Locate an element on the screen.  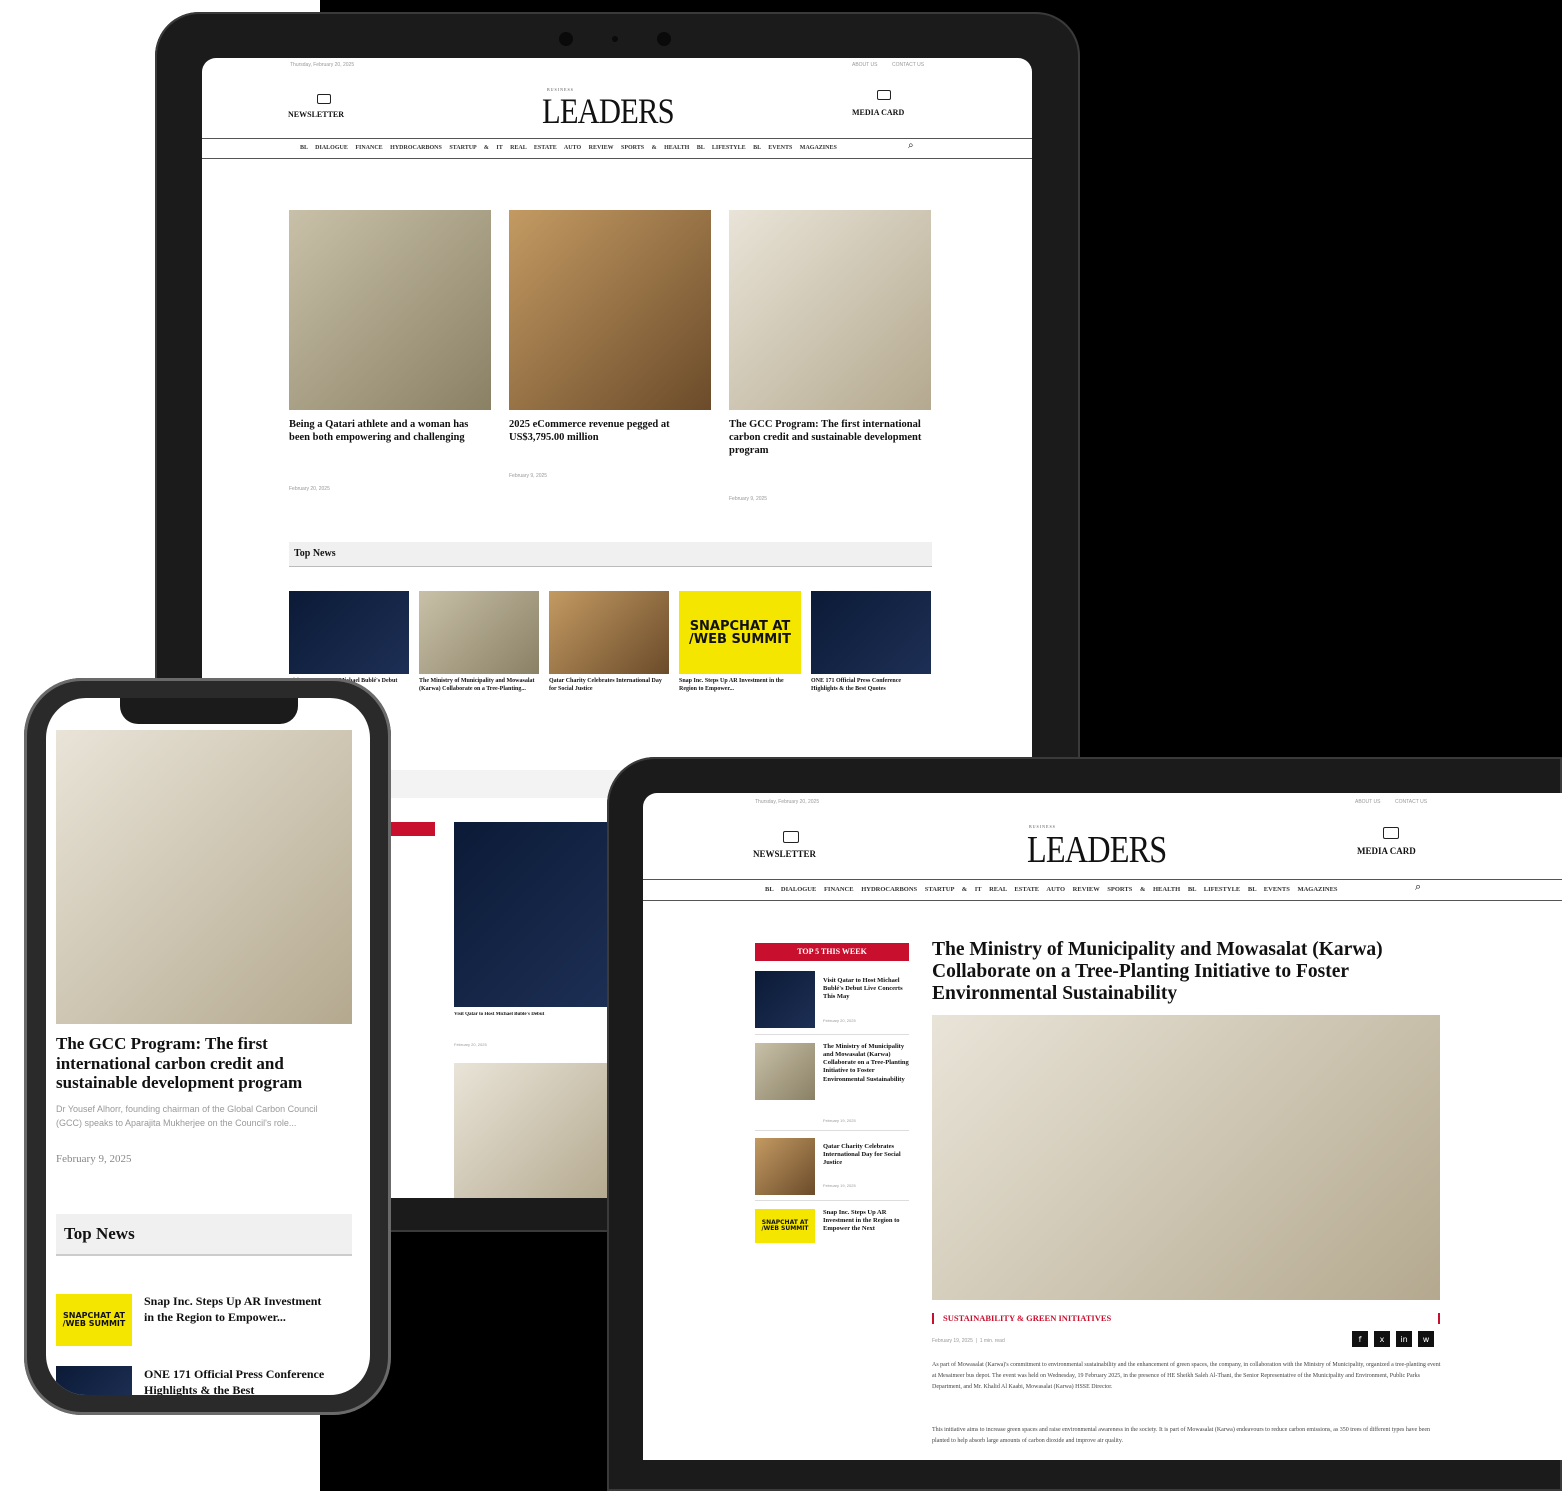
camera-housing is located at coordinates (615, 39).